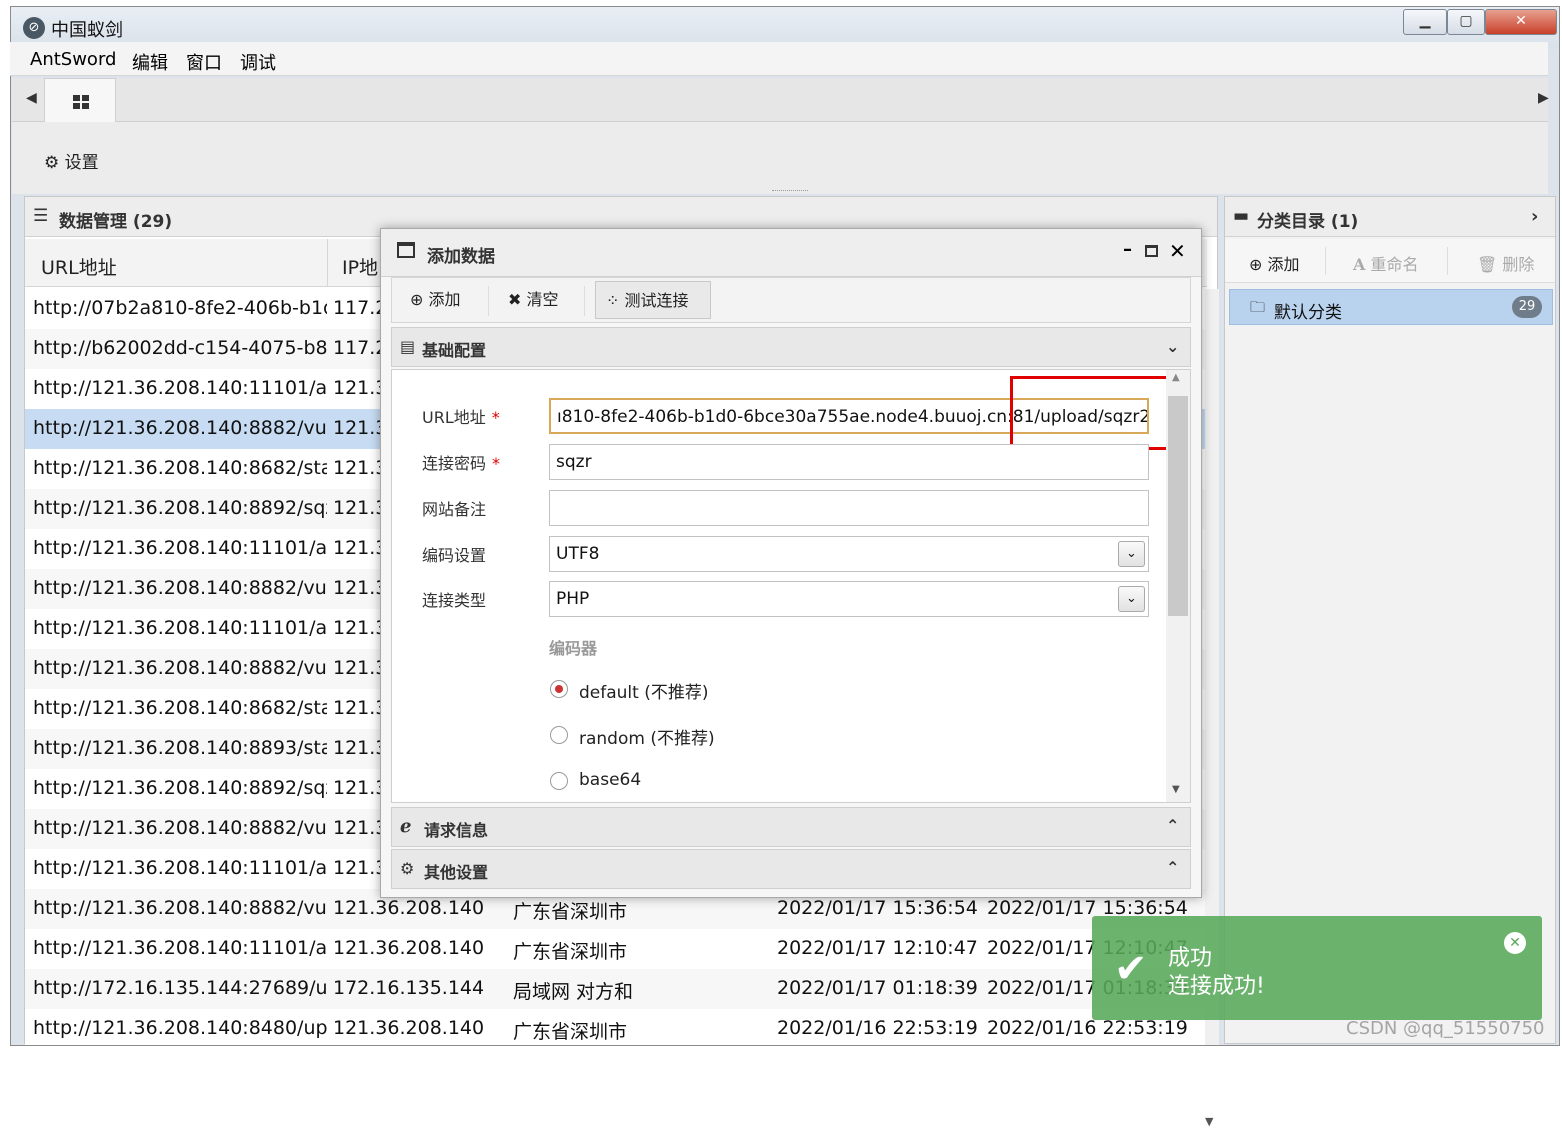  I want to click on basic-config-header: ▤ 基础配置 ⌄, so click(791, 347).